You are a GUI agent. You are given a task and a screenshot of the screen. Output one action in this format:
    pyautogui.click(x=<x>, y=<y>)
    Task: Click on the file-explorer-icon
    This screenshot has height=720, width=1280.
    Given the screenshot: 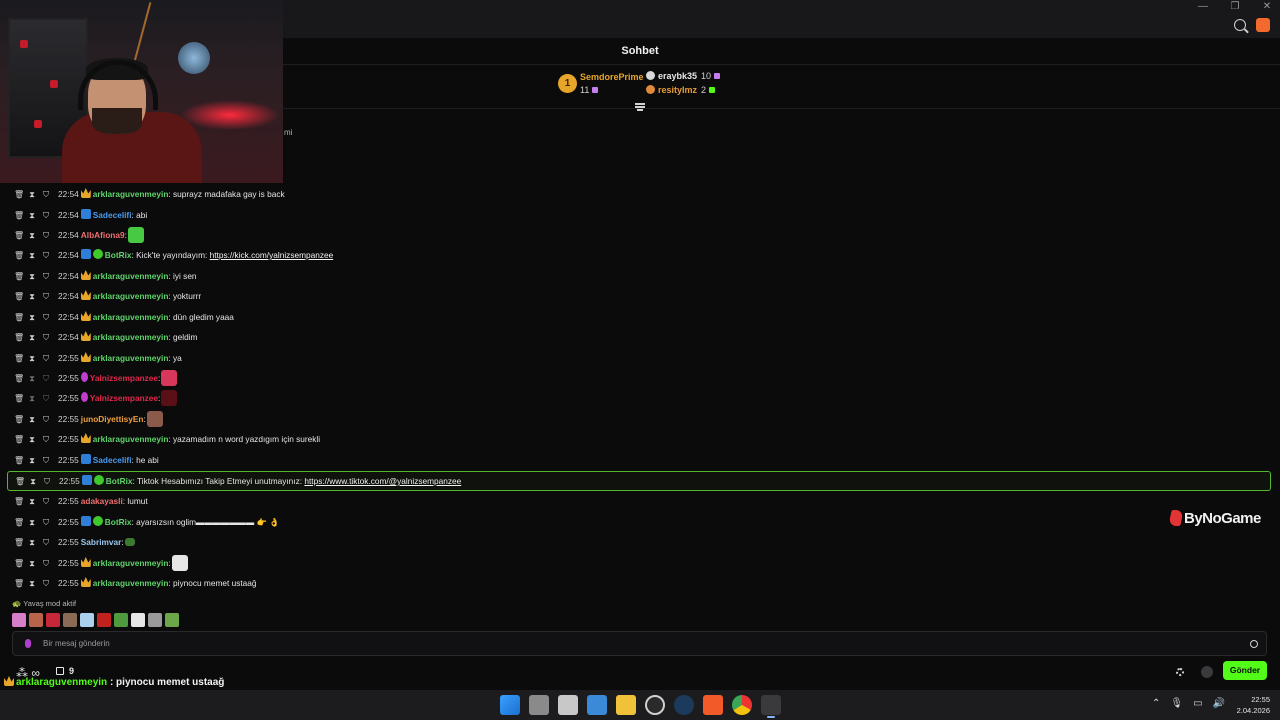 What is the action you would take?
    pyautogui.click(x=626, y=705)
    